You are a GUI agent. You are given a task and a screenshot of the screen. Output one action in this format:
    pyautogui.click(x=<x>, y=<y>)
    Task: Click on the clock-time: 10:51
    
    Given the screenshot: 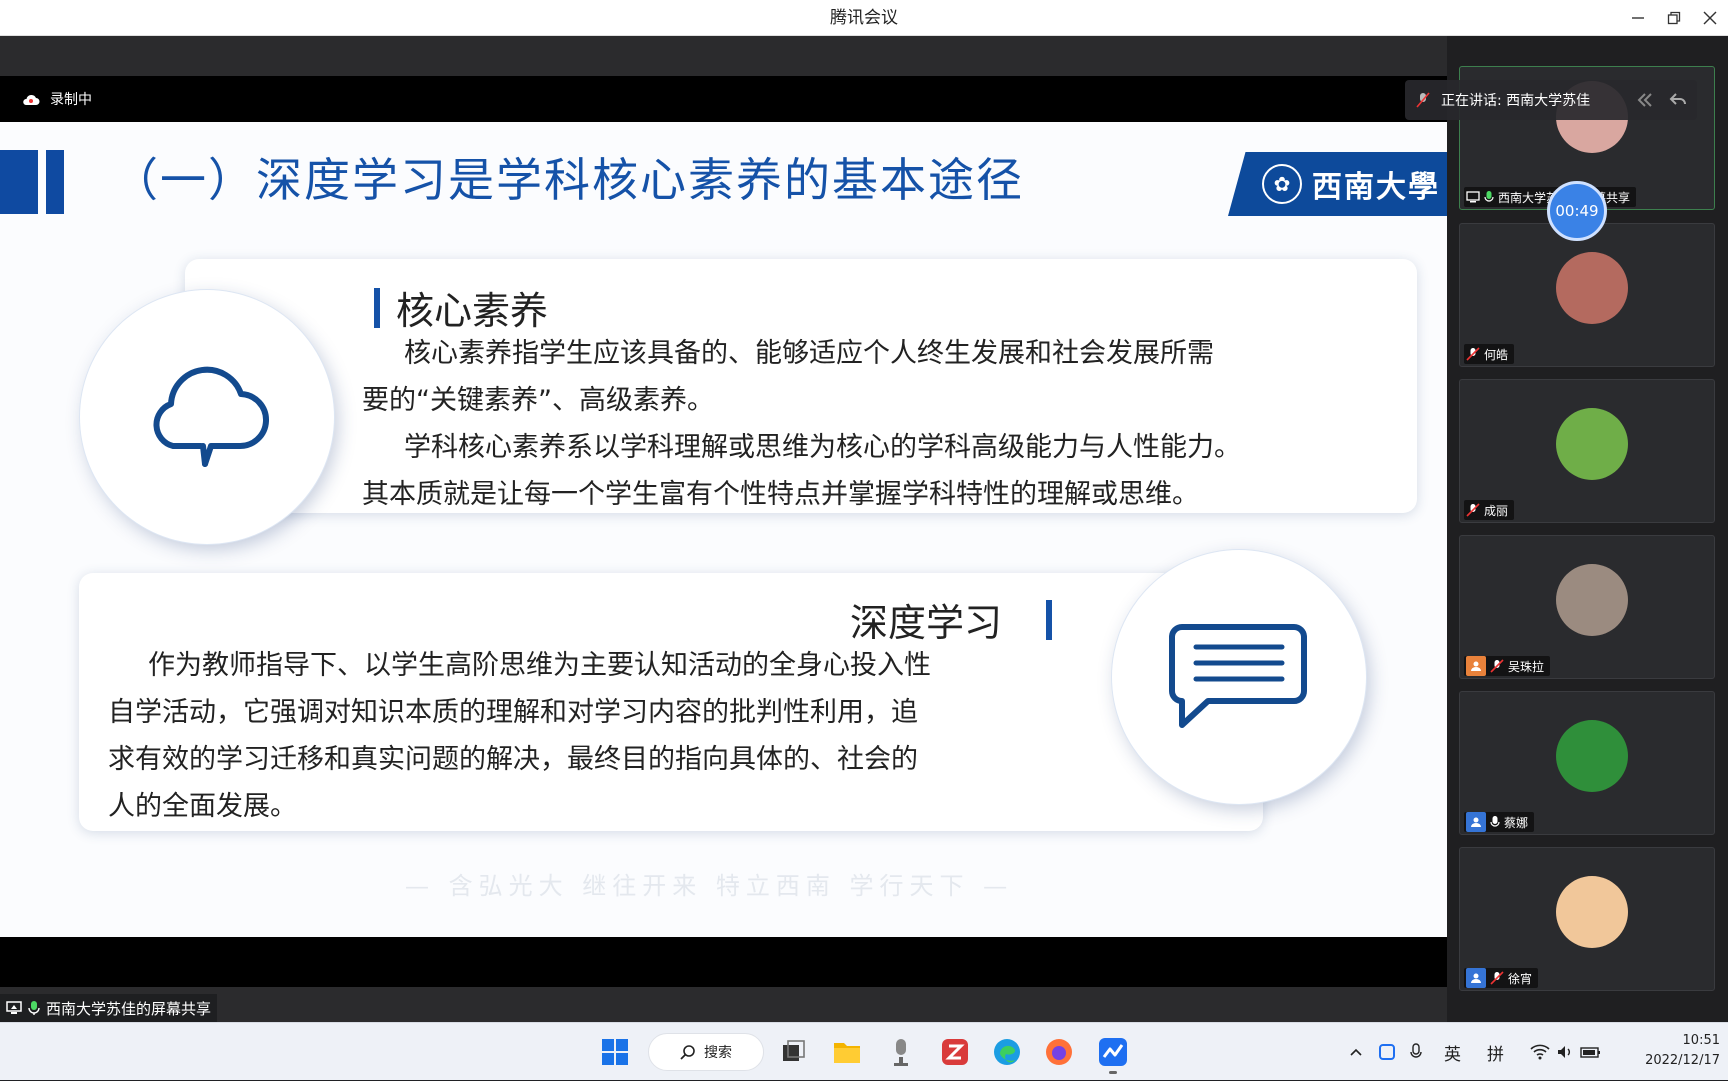 What is the action you would take?
    pyautogui.click(x=1701, y=1040)
    